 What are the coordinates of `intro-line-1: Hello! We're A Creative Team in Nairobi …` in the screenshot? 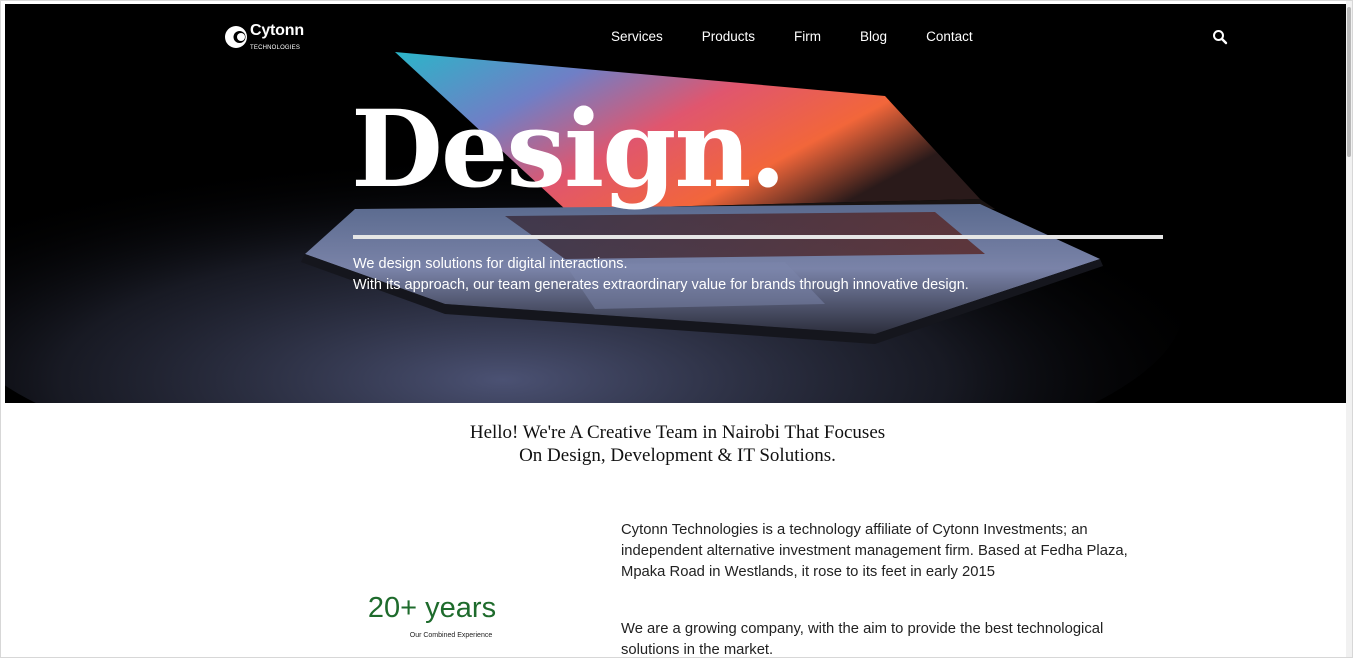 It's located at (677, 432).